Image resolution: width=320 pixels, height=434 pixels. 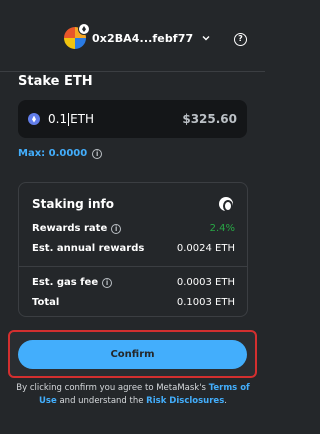 I want to click on info-row-total: Total 0.1003 ETH, so click(x=133, y=302).